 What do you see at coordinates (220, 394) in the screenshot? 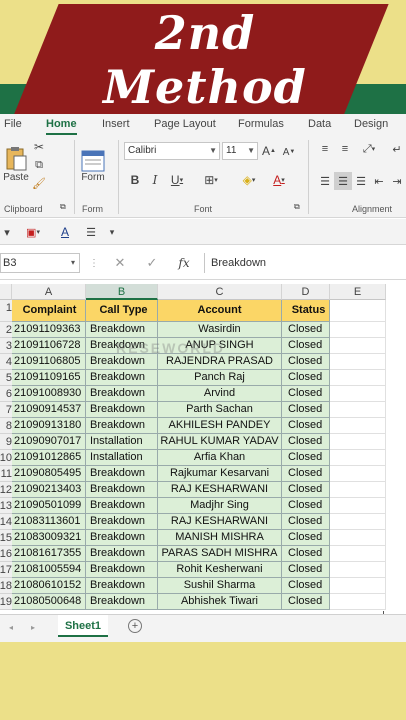
I see `table-cell: Arvind` at bounding box center [220, 394].